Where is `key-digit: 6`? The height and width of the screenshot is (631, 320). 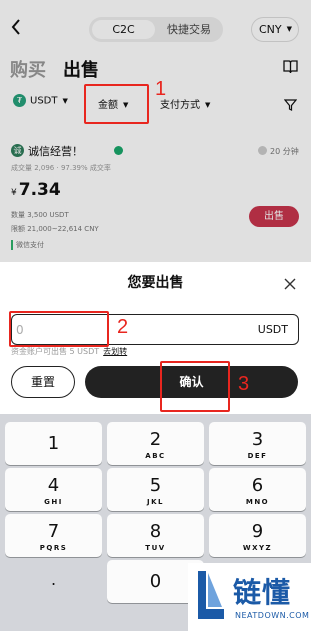 key-digit: 6 is located at coordinates (257, 485).